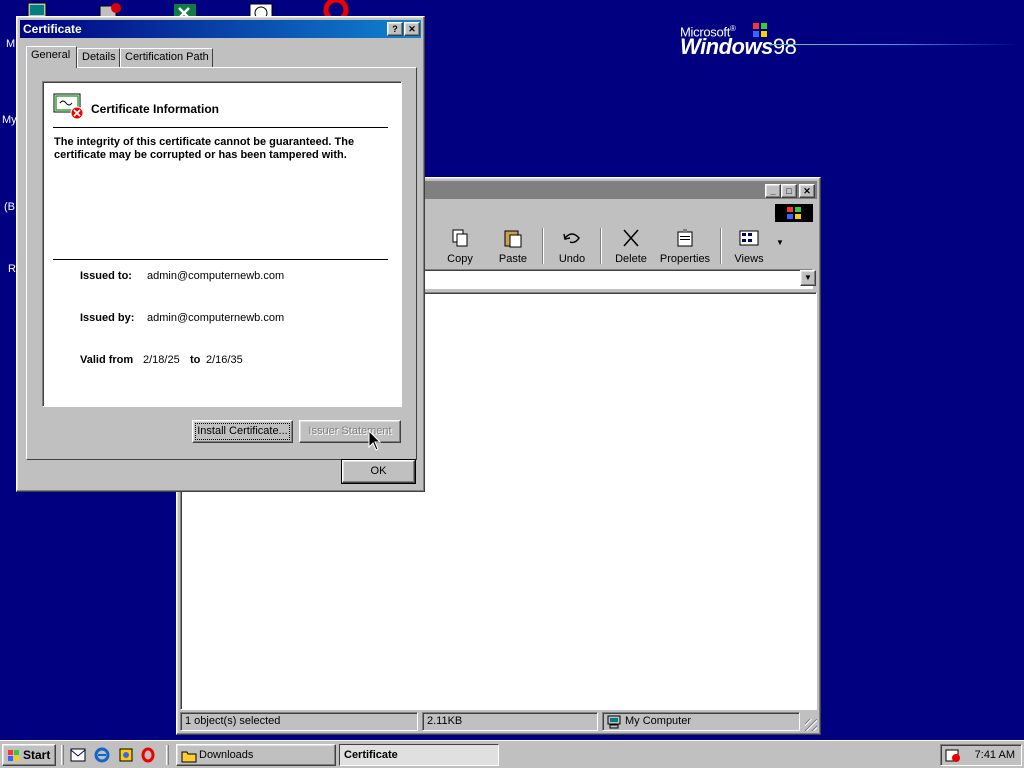 The width and height of the screenshot is (1024, 768). What do you see at coordinates (572, 259) in the screenshot?
I see `undo-label: Undo` at bounding box center [572, 259].